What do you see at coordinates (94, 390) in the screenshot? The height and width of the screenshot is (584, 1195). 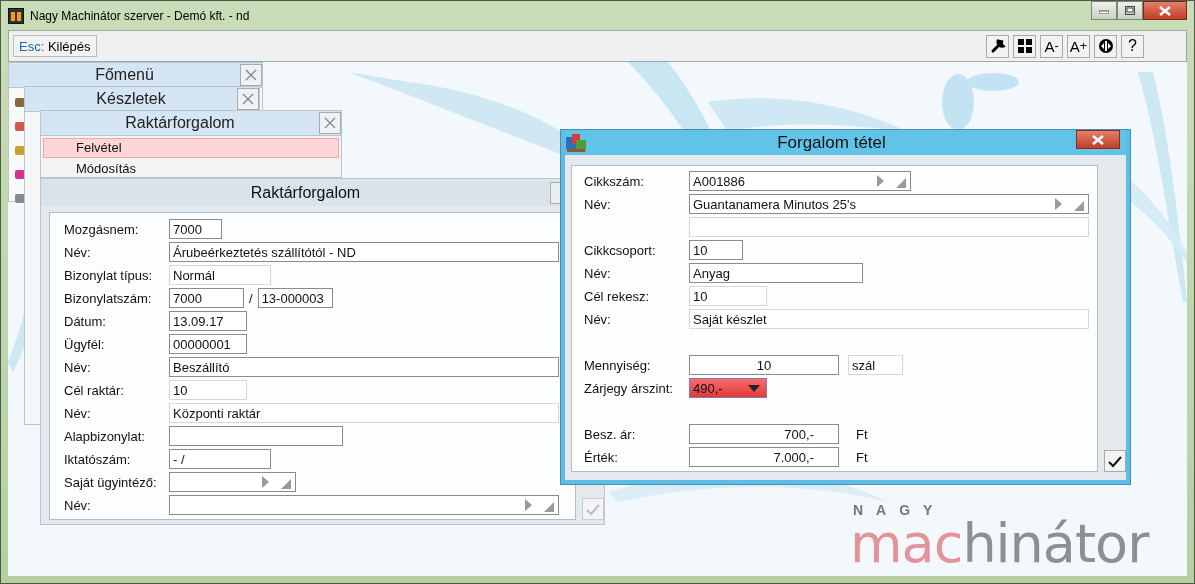 I see `field-label: Cél raktár:` at bounding box center [94, 390].